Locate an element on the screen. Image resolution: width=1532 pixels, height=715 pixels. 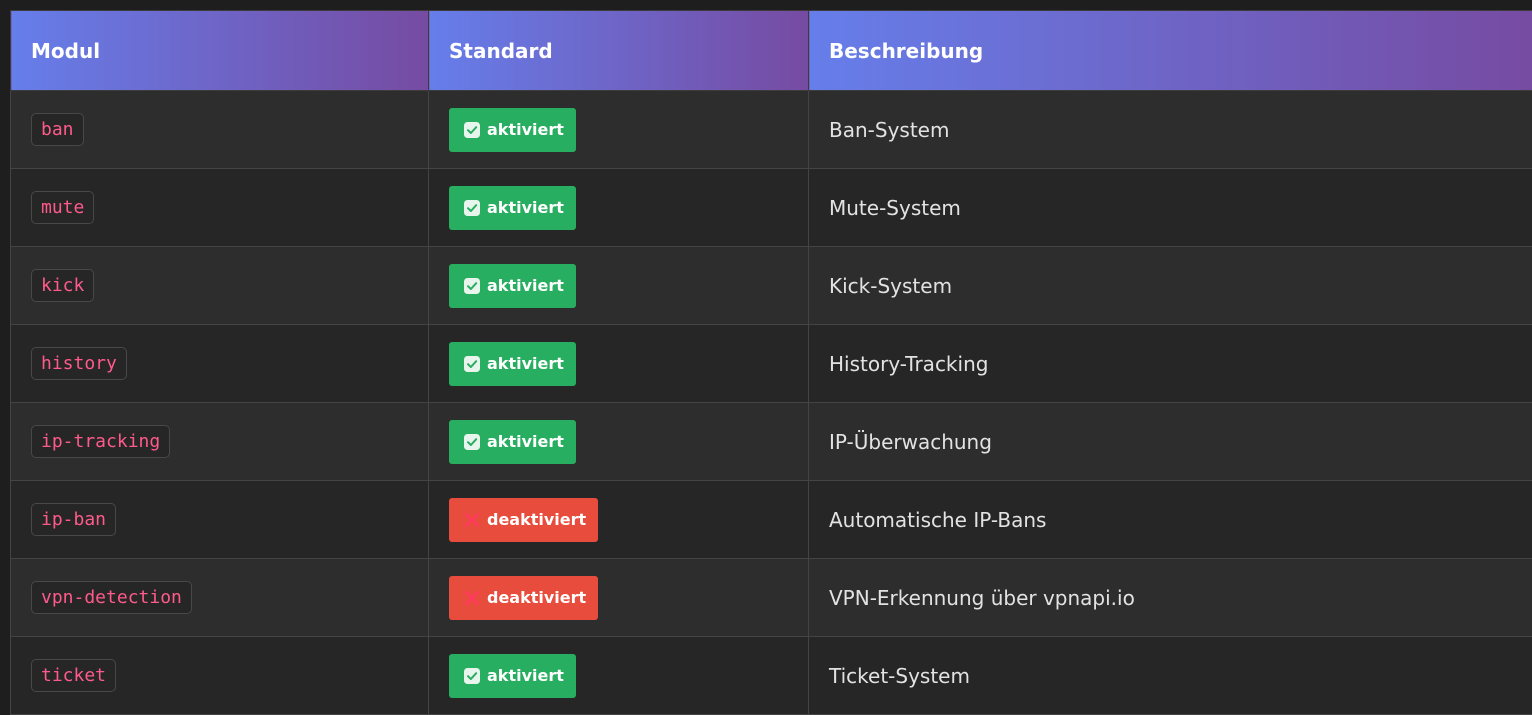
table-row: history aktiviert History-Tracking is located at coordinates (771, 363).